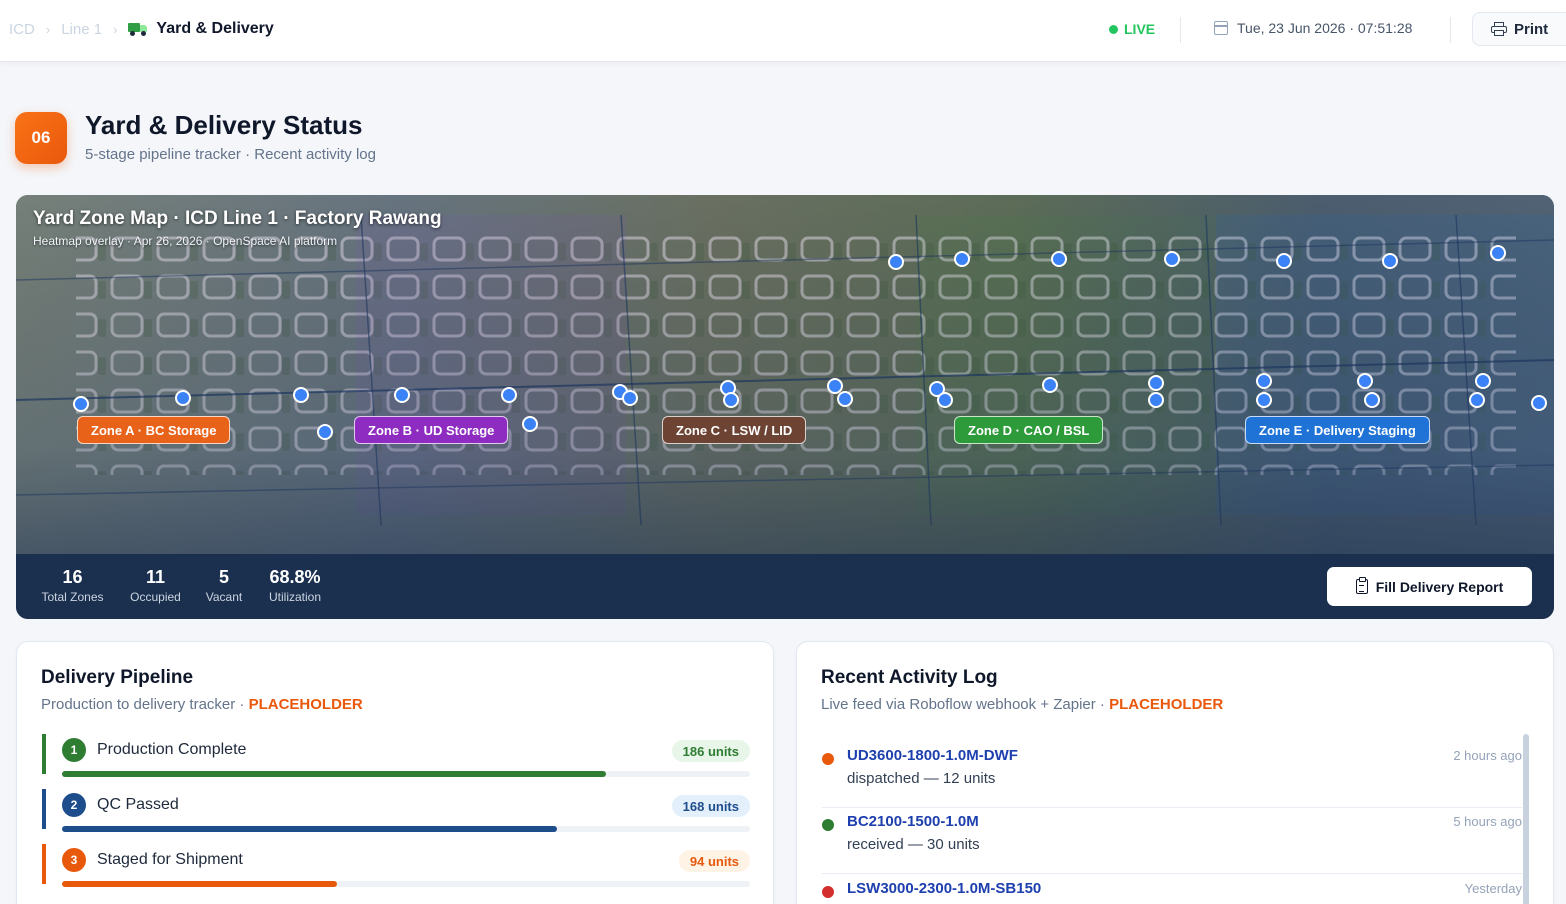 The height and width of the screenshot is (904, 1566). Describe the element at coordinates (1487, 755) in the screenshot. I see `activity-item-time: 2 hours ago` at that location.